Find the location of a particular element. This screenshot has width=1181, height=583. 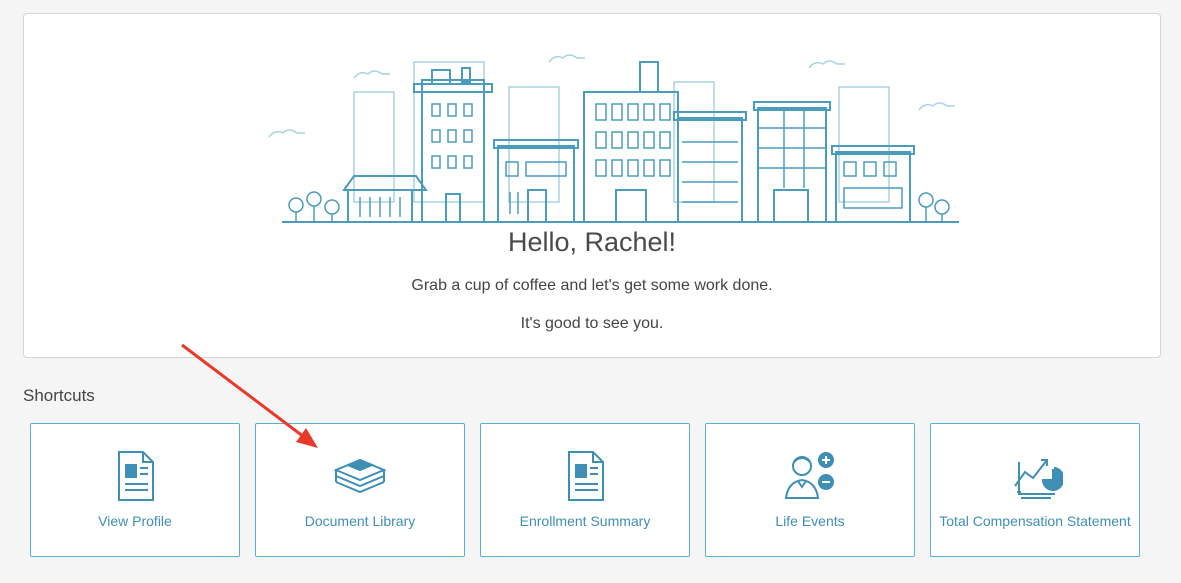

shortcut-enrollment-summary: Enrollment Summary is located at coordinates (585, 490).